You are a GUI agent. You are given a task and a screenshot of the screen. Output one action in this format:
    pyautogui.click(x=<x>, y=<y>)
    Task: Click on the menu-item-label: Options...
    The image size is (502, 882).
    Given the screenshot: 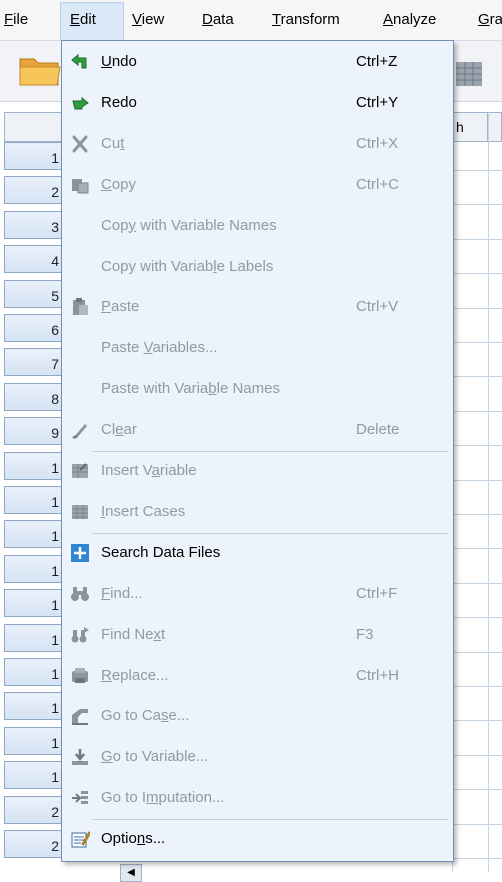 What is the action you would take?
    pyautogui.click(x=133, y=839)
    